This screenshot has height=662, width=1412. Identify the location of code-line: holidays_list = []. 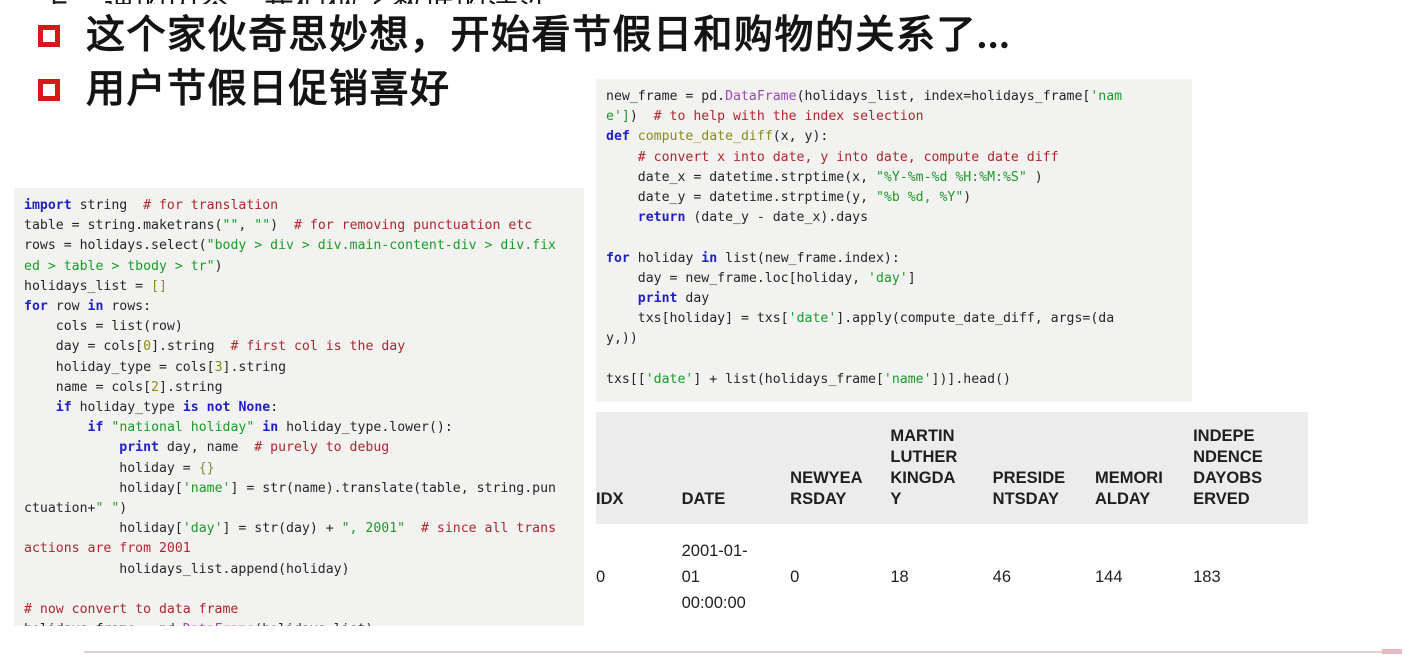
(299, 287).